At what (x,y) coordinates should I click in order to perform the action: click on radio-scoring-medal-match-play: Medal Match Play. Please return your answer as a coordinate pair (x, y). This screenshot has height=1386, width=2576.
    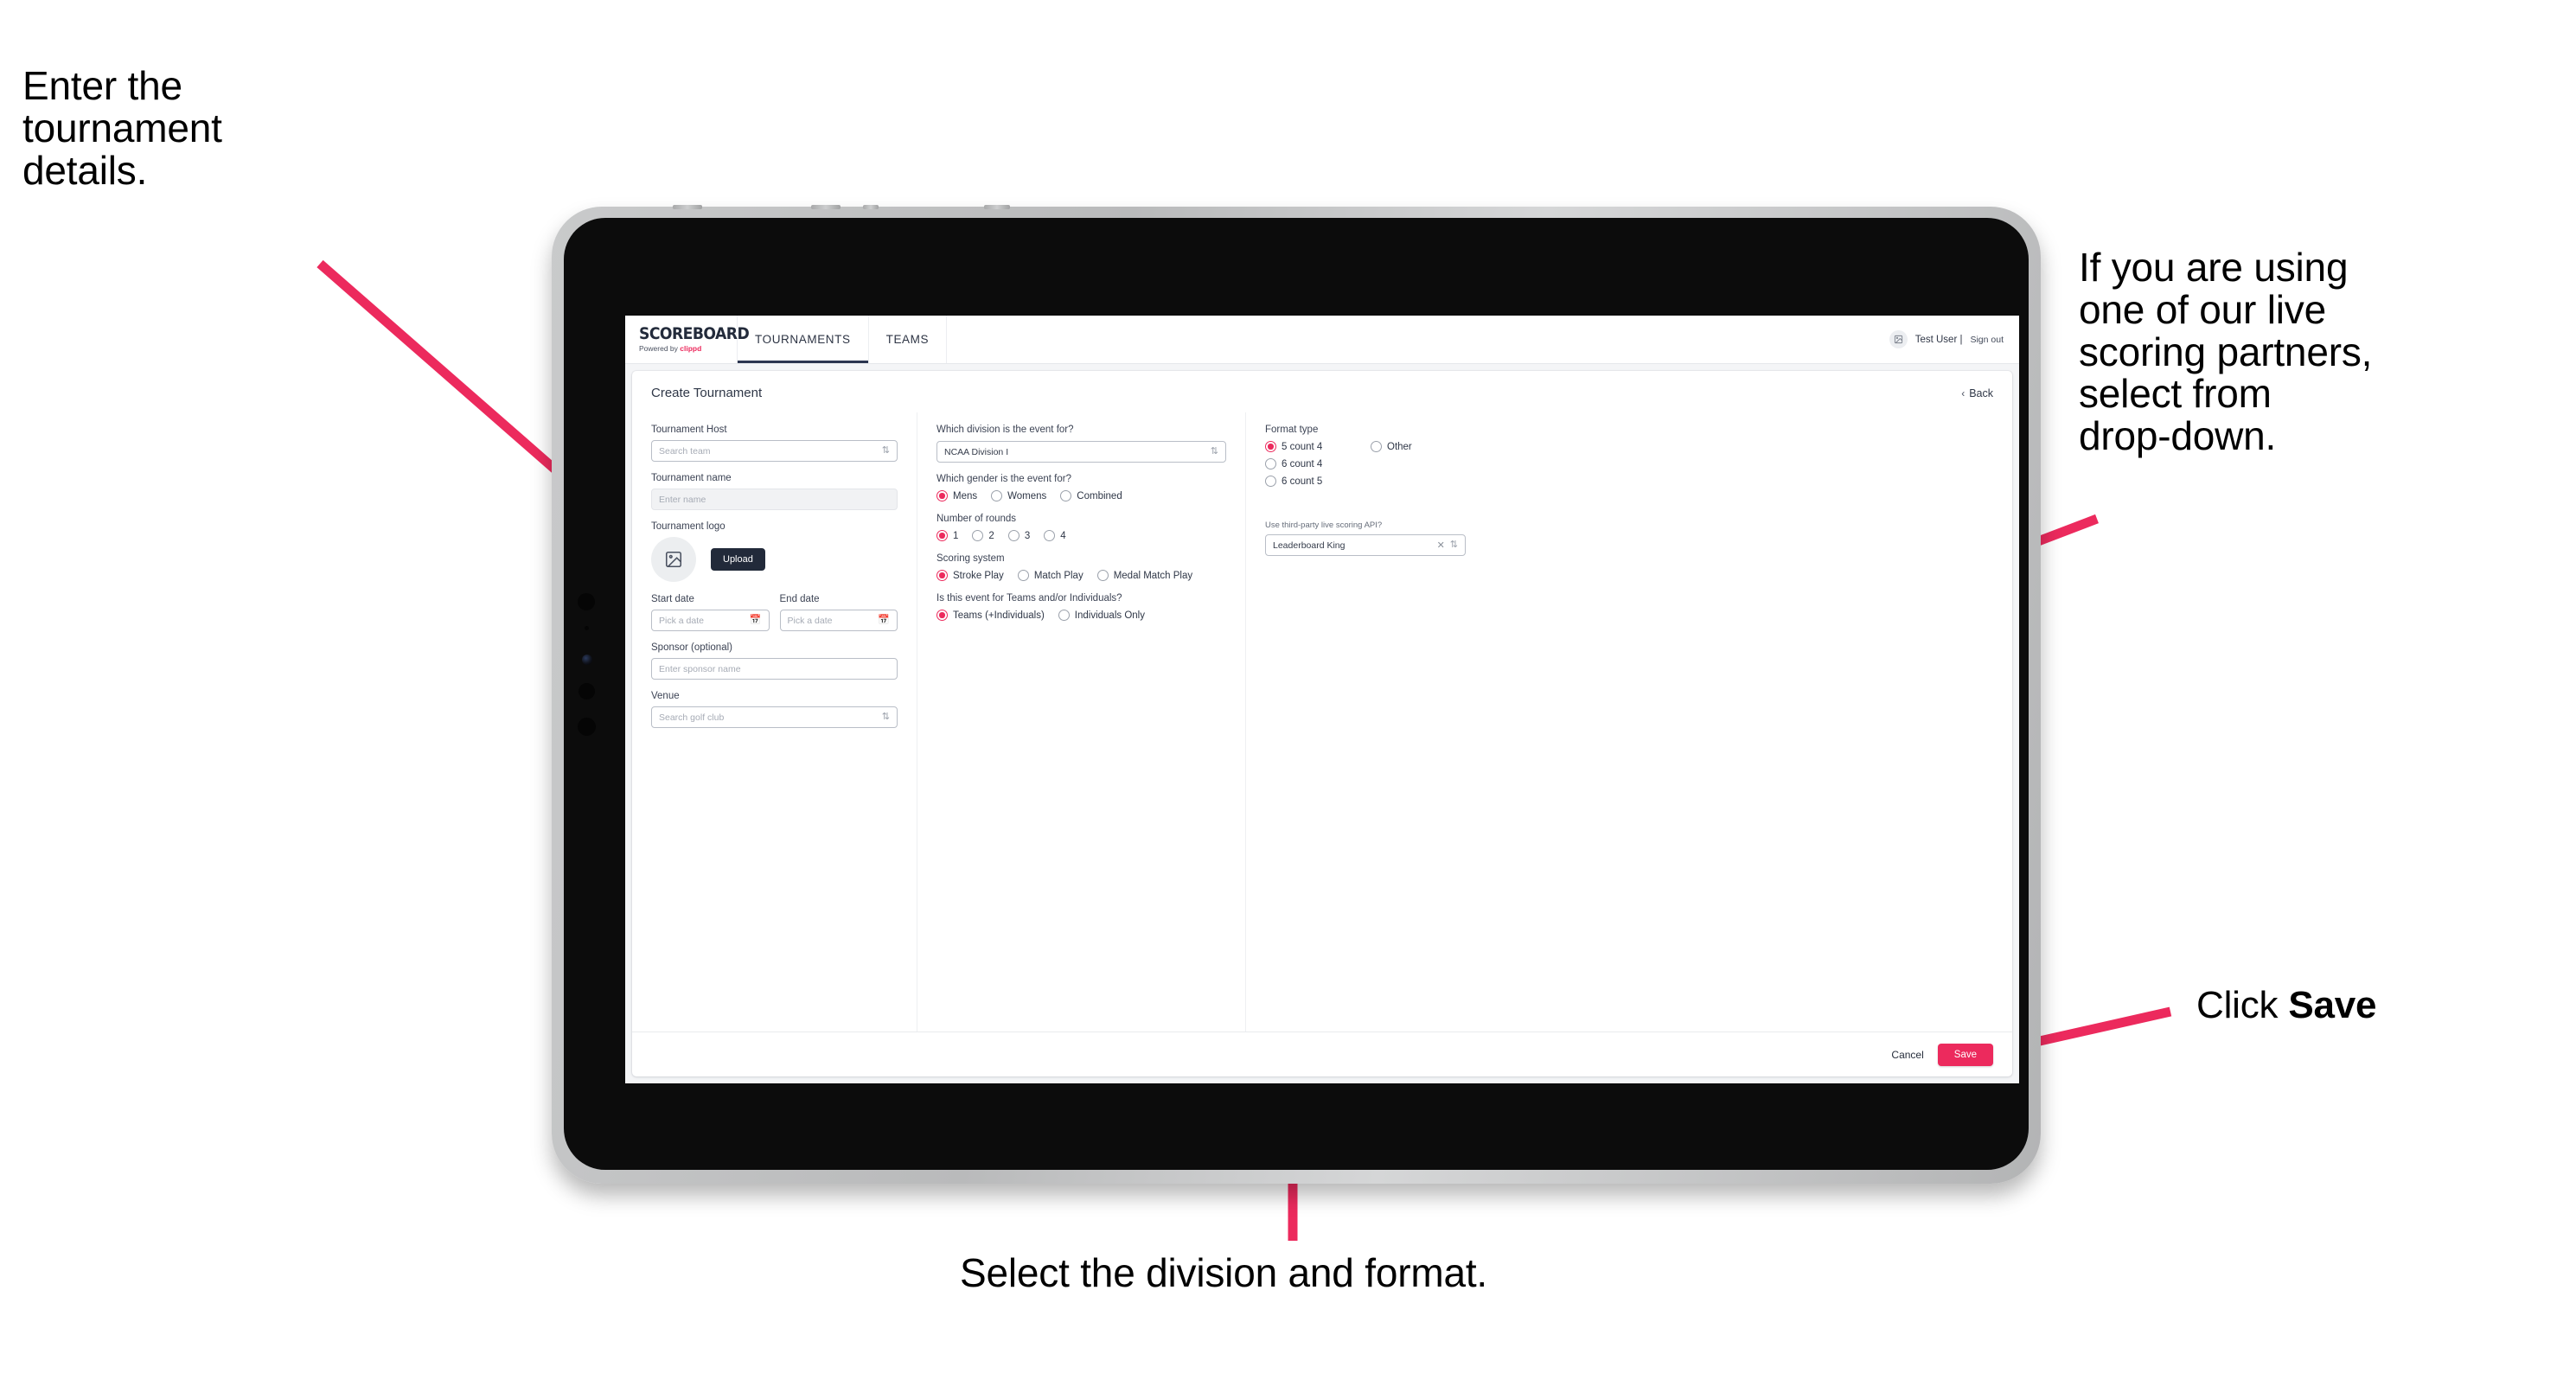
    Looking at the image, I should click on (1144, 575).